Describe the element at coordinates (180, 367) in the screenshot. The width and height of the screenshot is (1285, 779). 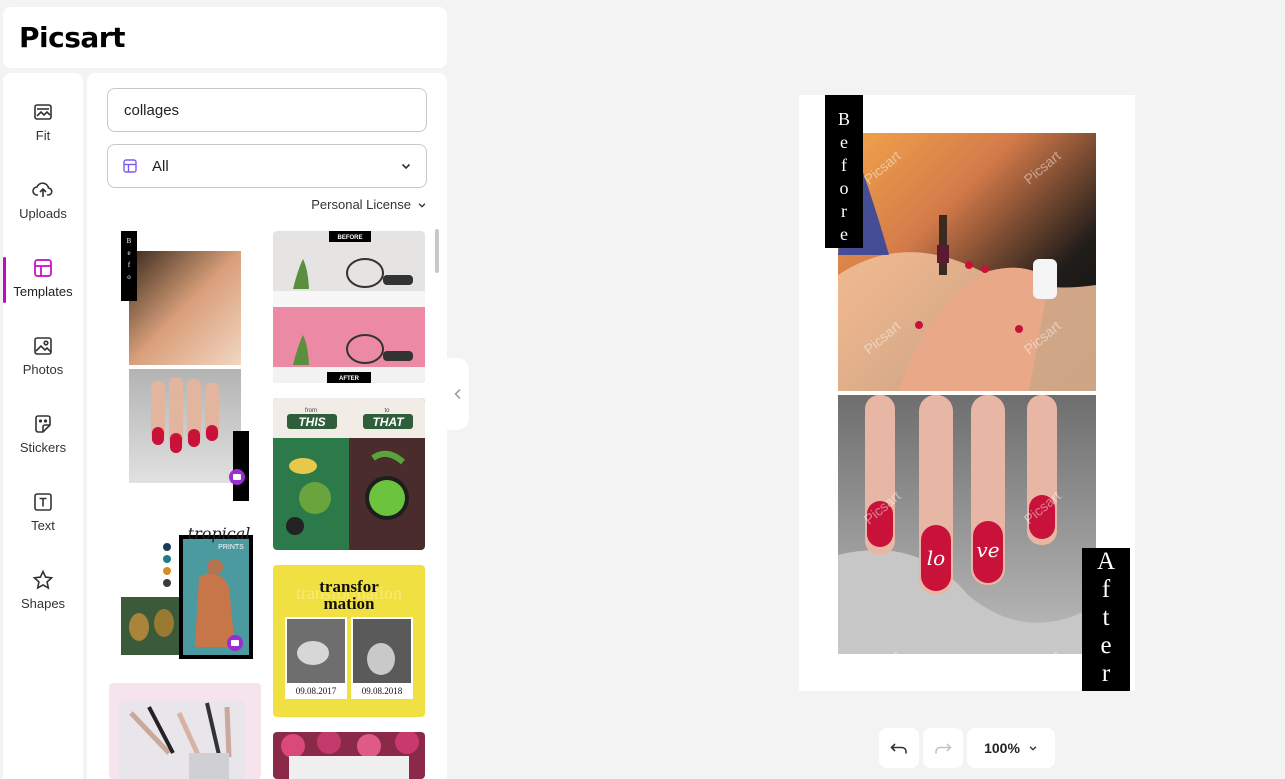
I see `template-thumb-before-after-nails: B e f o` at that location.